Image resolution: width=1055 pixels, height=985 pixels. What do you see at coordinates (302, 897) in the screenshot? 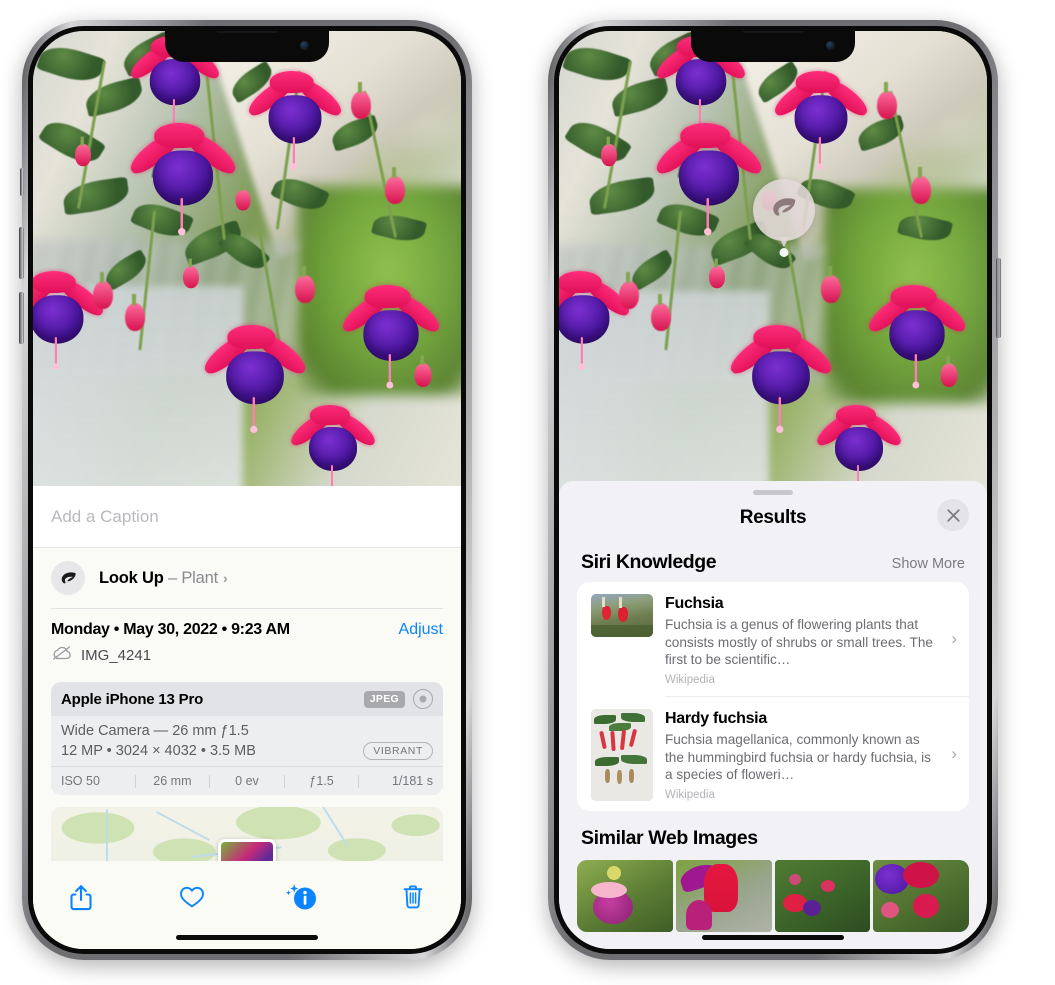
I see `info-sparkle-icon` at bounding box center [302, 897].